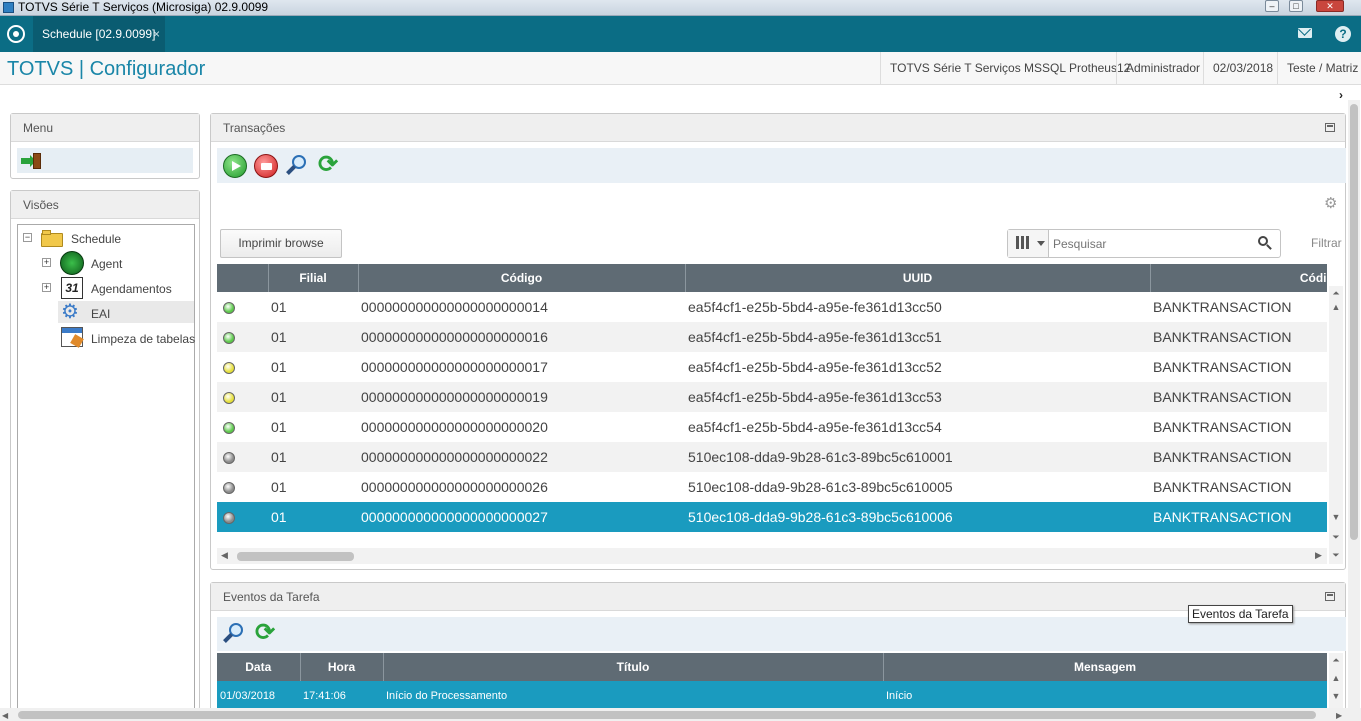 This screenshot has height=721, width=1361. I want to click on cell-uuid: ea5f4cf1-e25b-5bd4-a95e-fe361d13cc52, so click(815, 367).